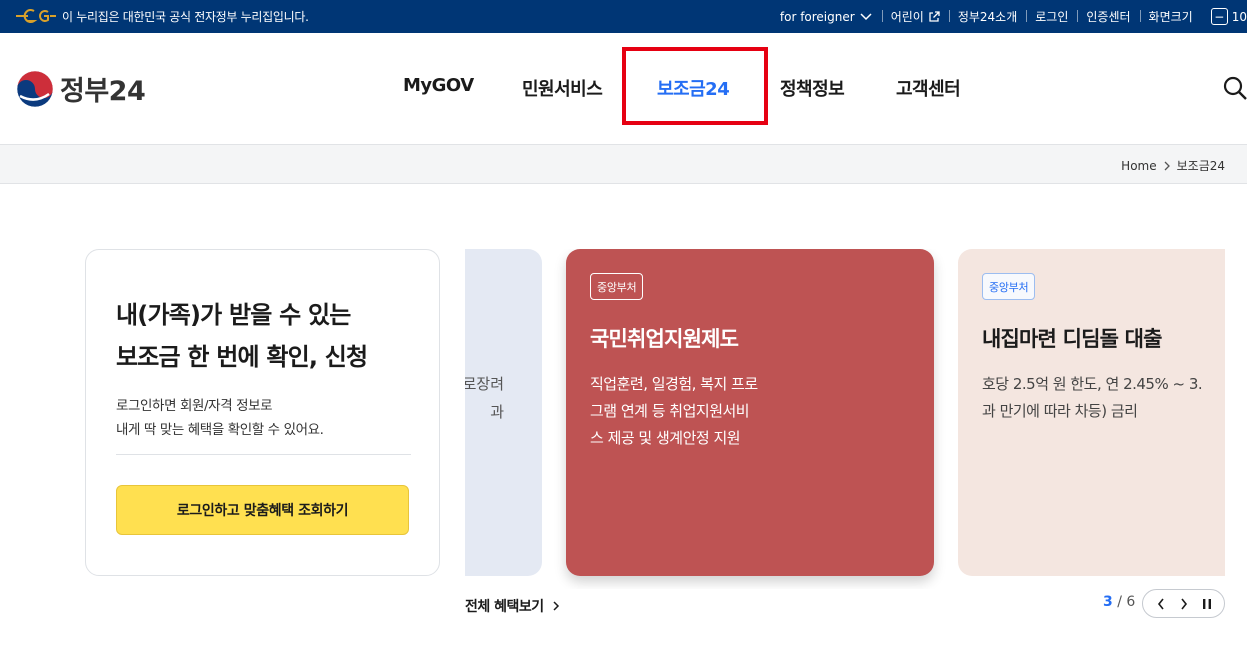 Image resolution: width=1247 pixels, height=650 pixels. I want to click on card-desc-line1: 호당 2.5억 원 한도, 연 2.45% ~ 3., so click(1092, 384).